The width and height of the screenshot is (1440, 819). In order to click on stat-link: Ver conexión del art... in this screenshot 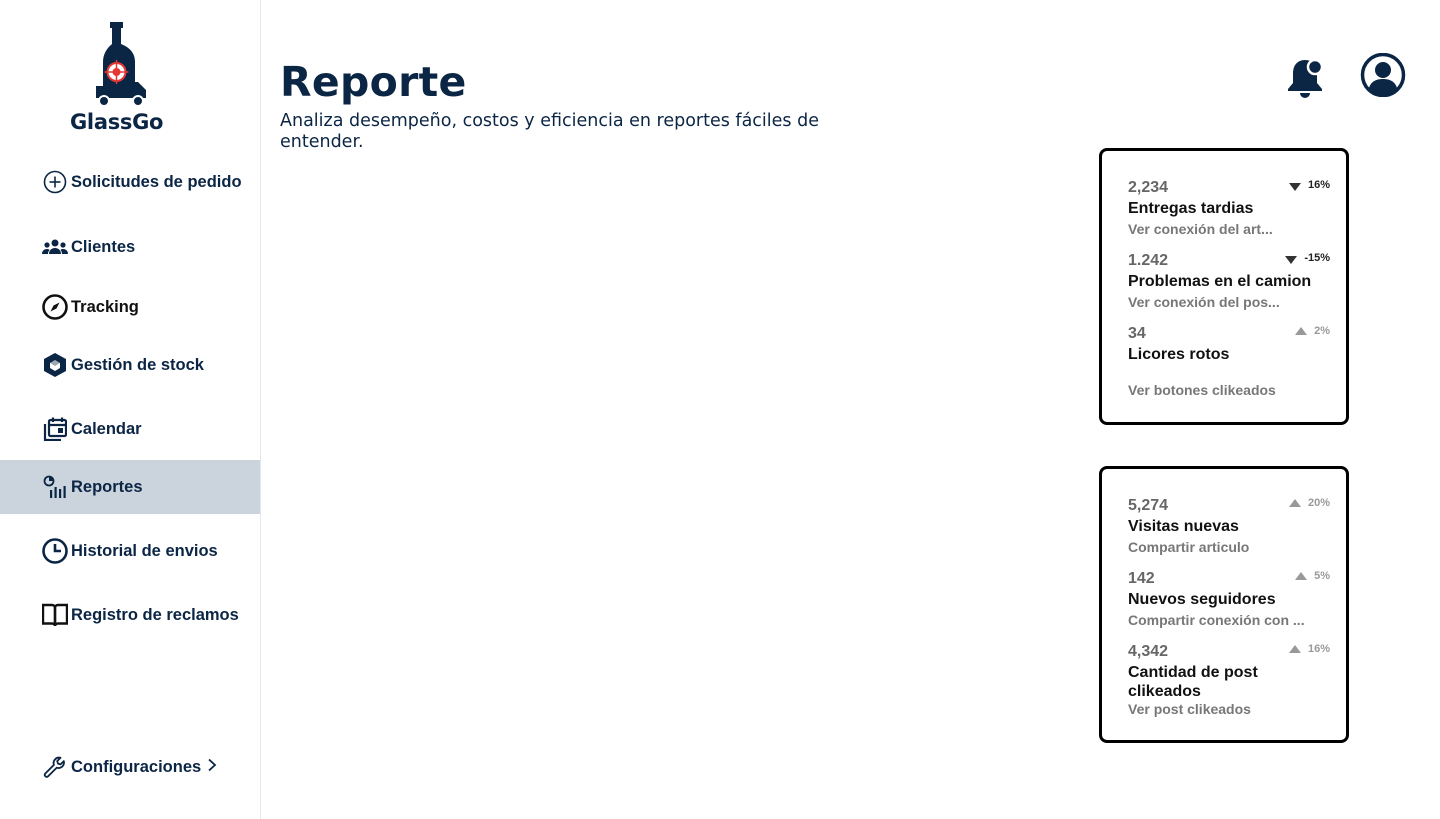, I will do `click(1228, 229)`.